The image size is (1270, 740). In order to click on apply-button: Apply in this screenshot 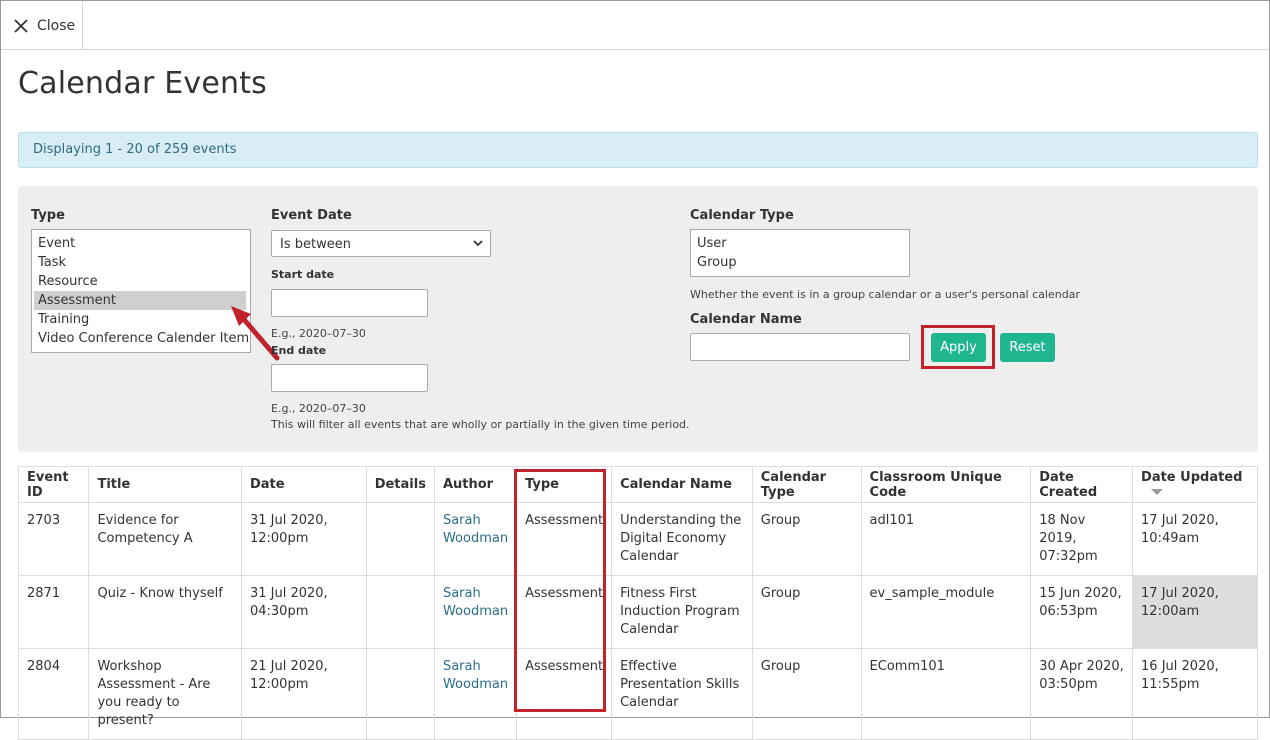, I will do `click(958, 347)`.